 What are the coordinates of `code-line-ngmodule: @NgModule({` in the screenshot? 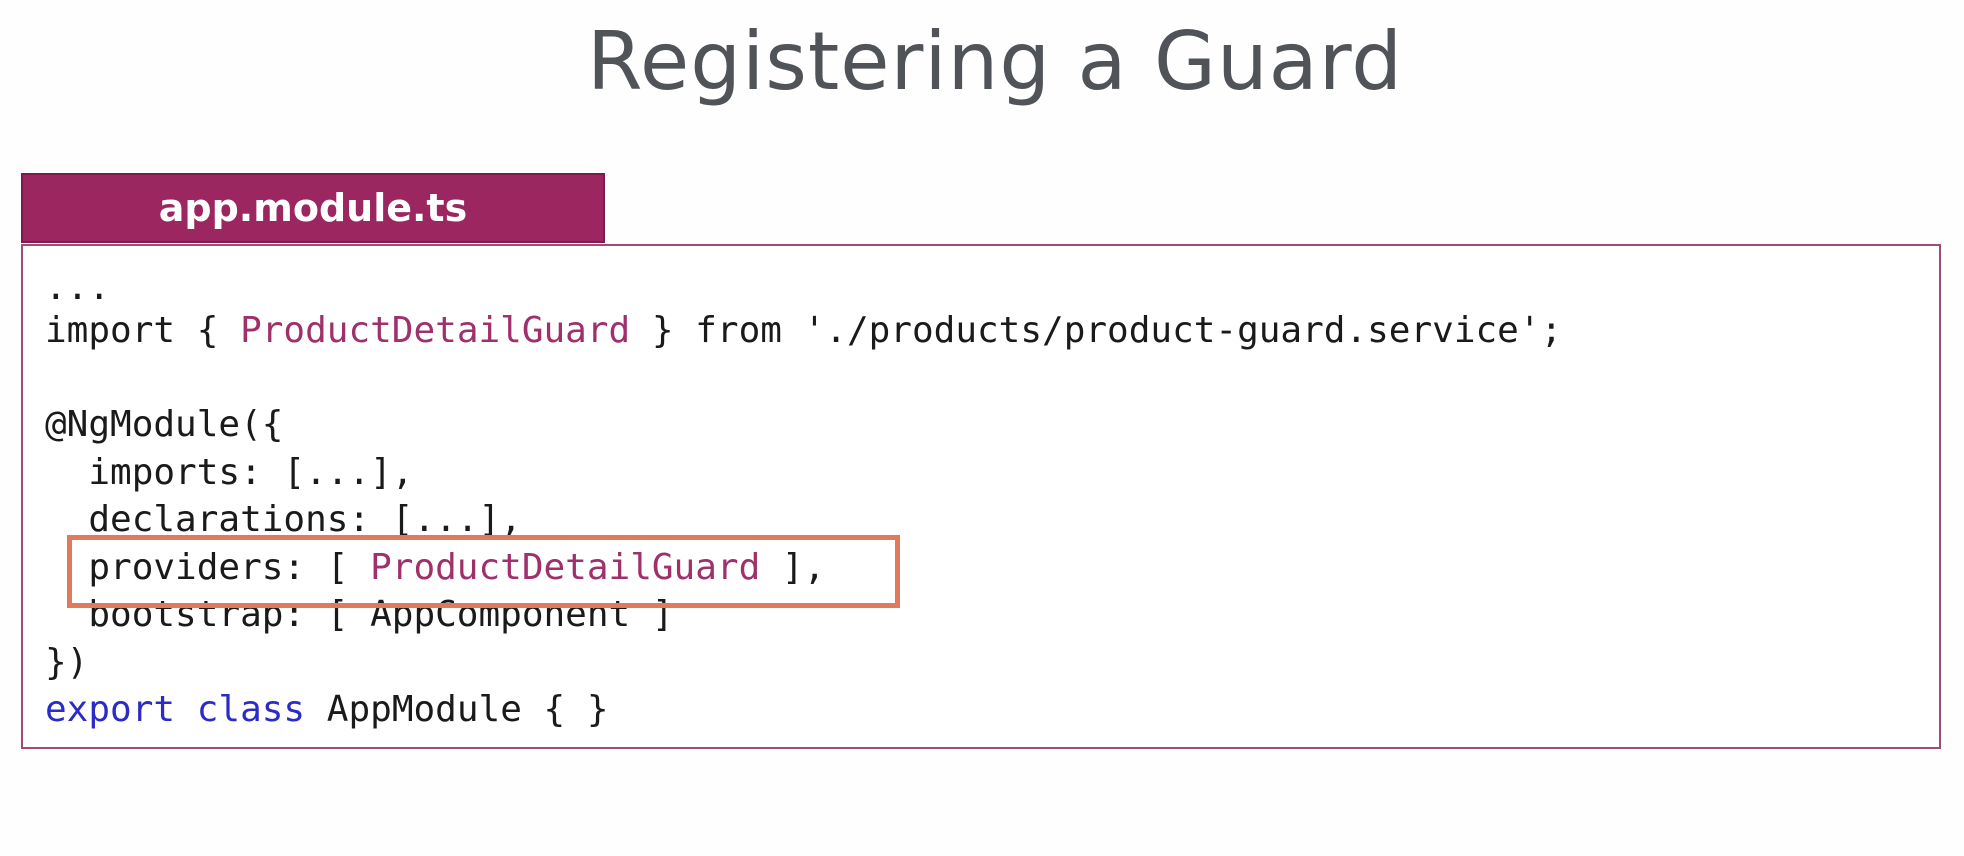 It's located at (164, 424).